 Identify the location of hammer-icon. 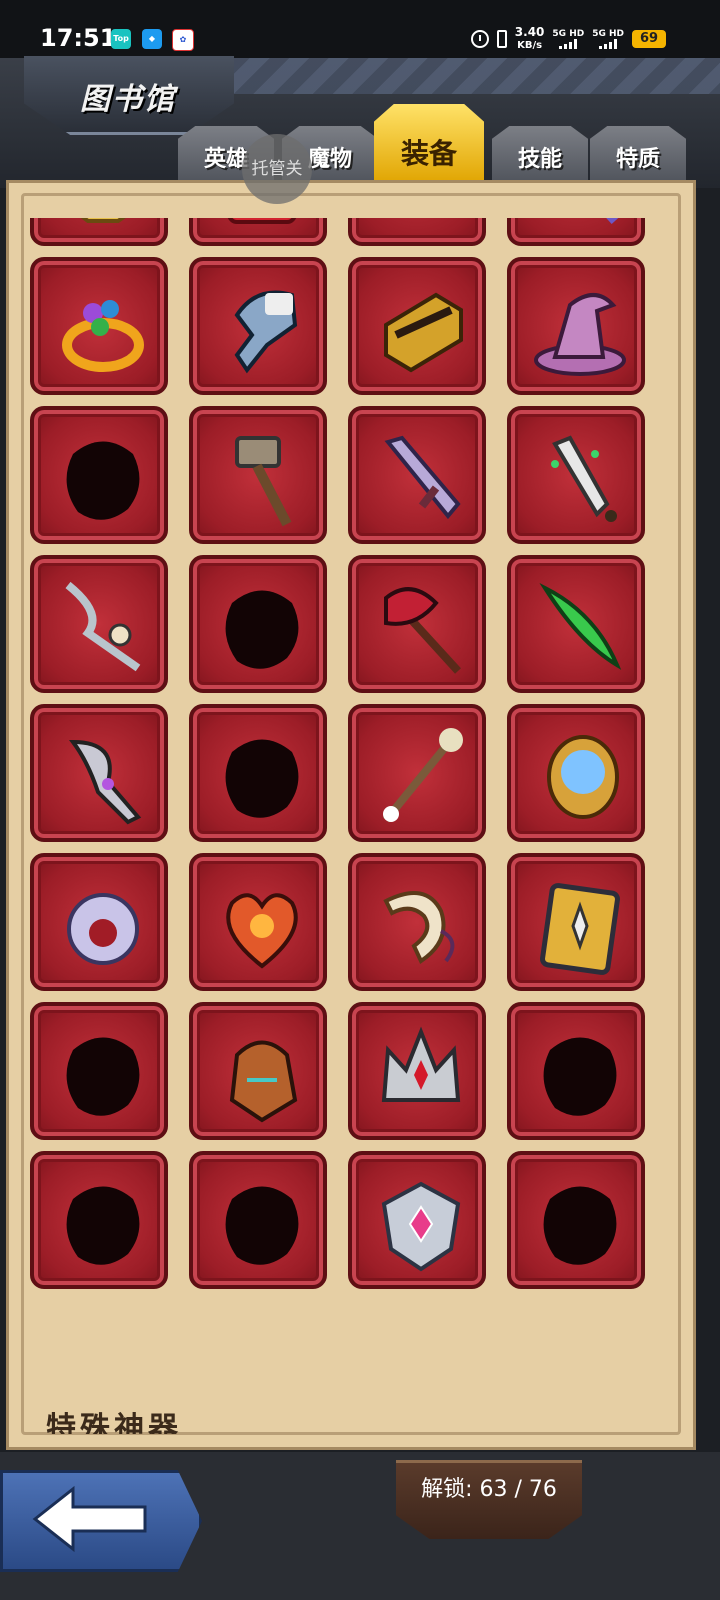
(263, 481).